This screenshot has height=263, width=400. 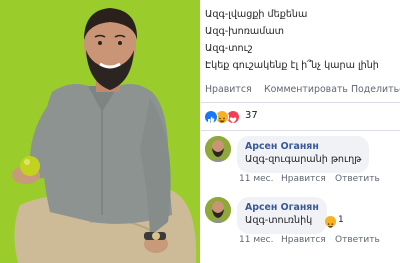 What do you see at coordinates (341, 220) in the screenshot?
I see `comment-reaction-count: 1` at bounding box center [341, 220].